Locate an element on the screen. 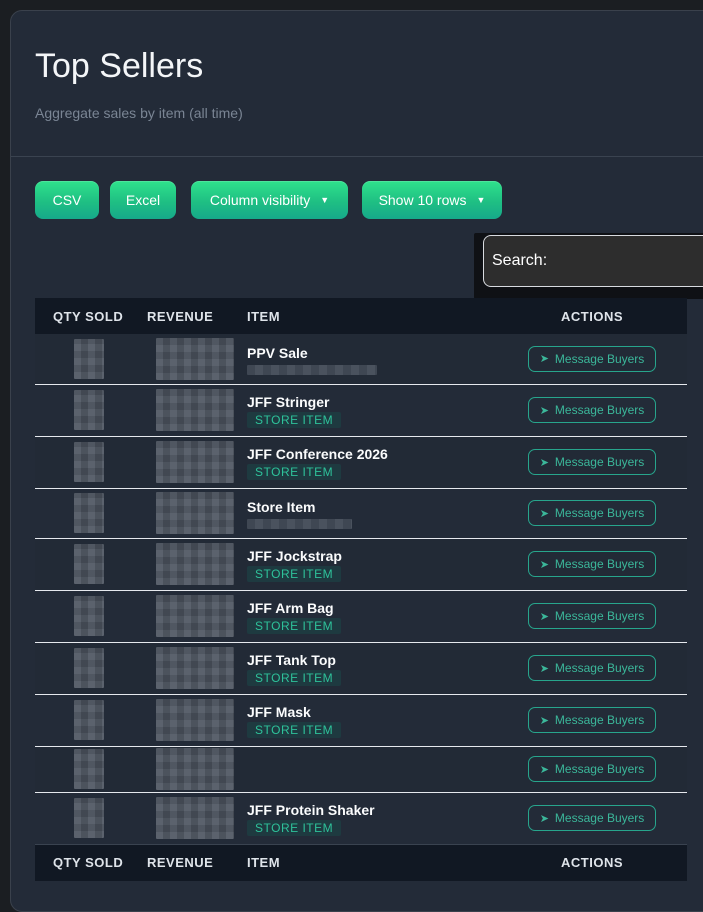  table-row: Store Item ➤ Message Buyers is located at coordinates (361, 513).